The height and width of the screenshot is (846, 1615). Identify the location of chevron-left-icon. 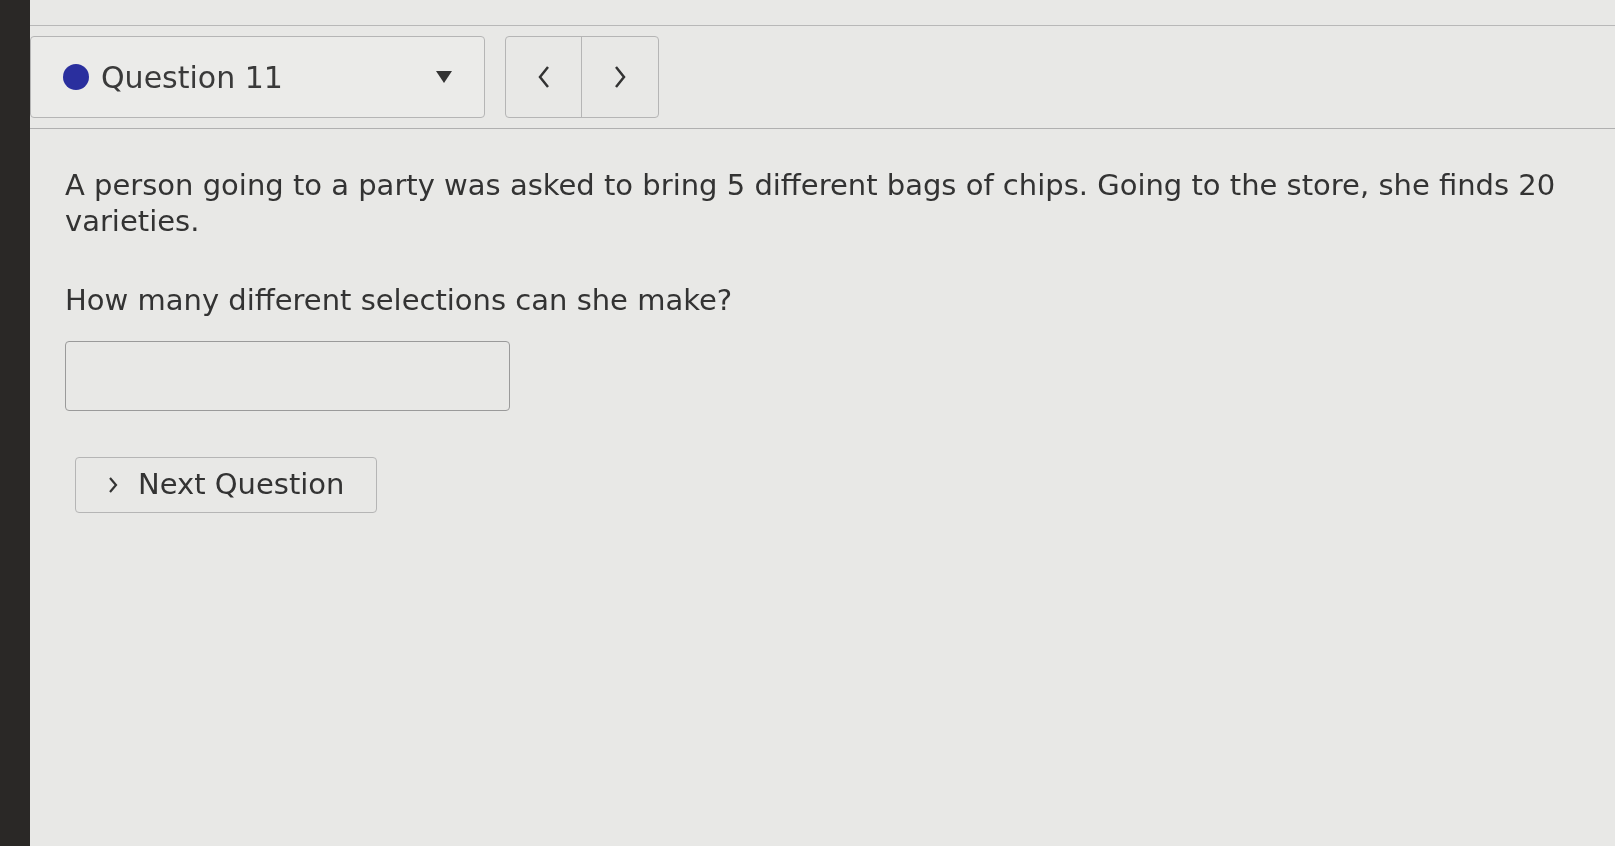
(543, 77).